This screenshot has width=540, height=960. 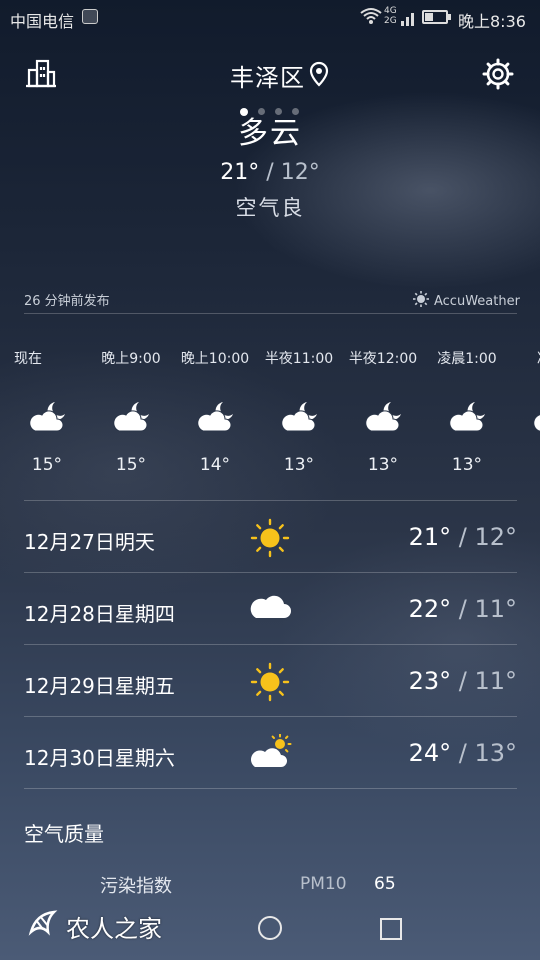 I want to click on daily-high: 21°, so click(x=430, y=537).